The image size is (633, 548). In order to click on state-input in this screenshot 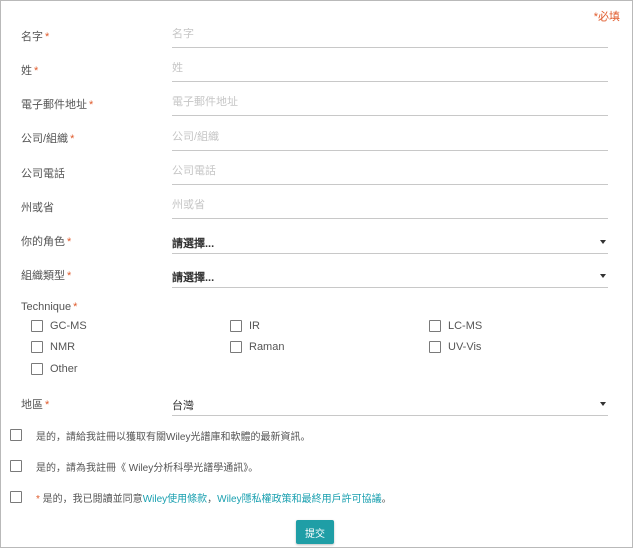, I will do `click(390, 205)`.